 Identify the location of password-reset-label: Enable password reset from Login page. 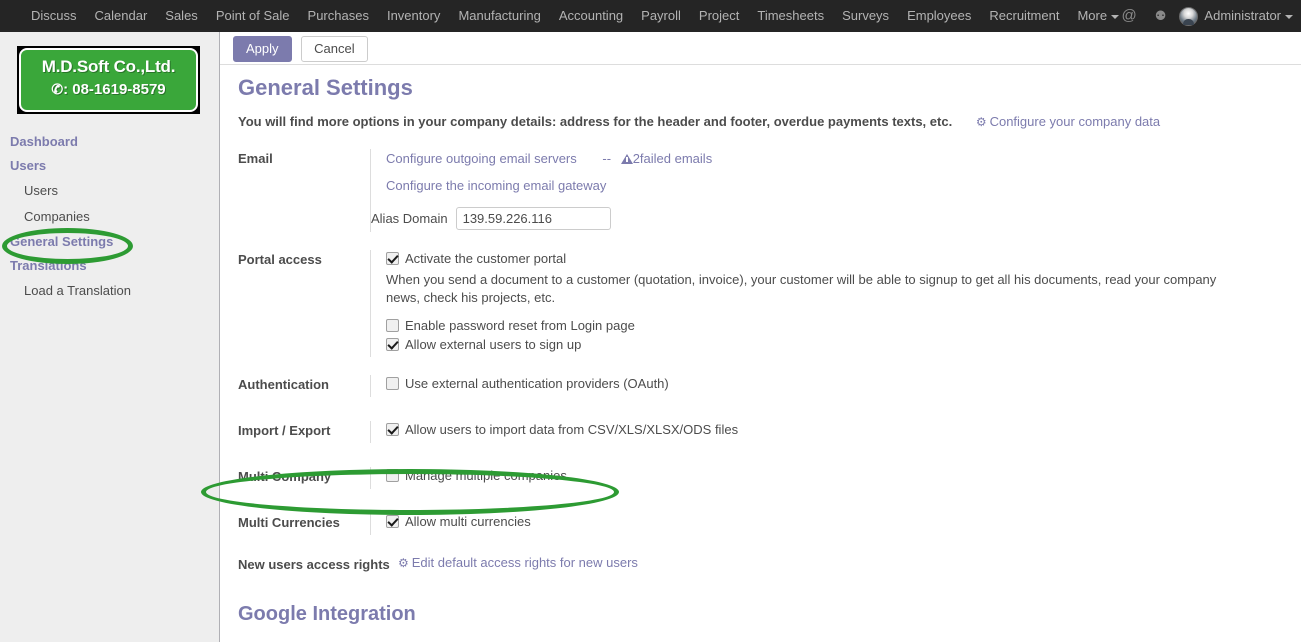
(520, 325).